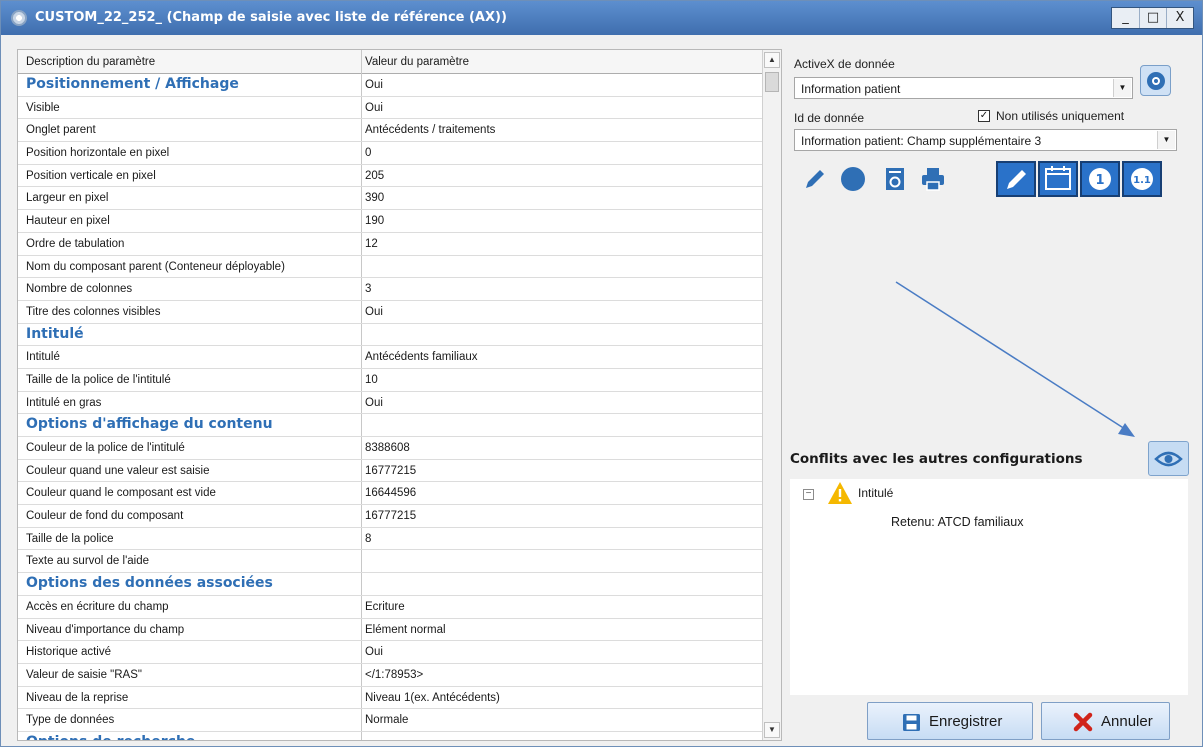 Image resolution: width=1203 pixels, height=748 pixels. Describe the element at coordinates (390, 380) in the screenshot. I see `table-row: Taille de la police de l'intitulé 10` at that location.